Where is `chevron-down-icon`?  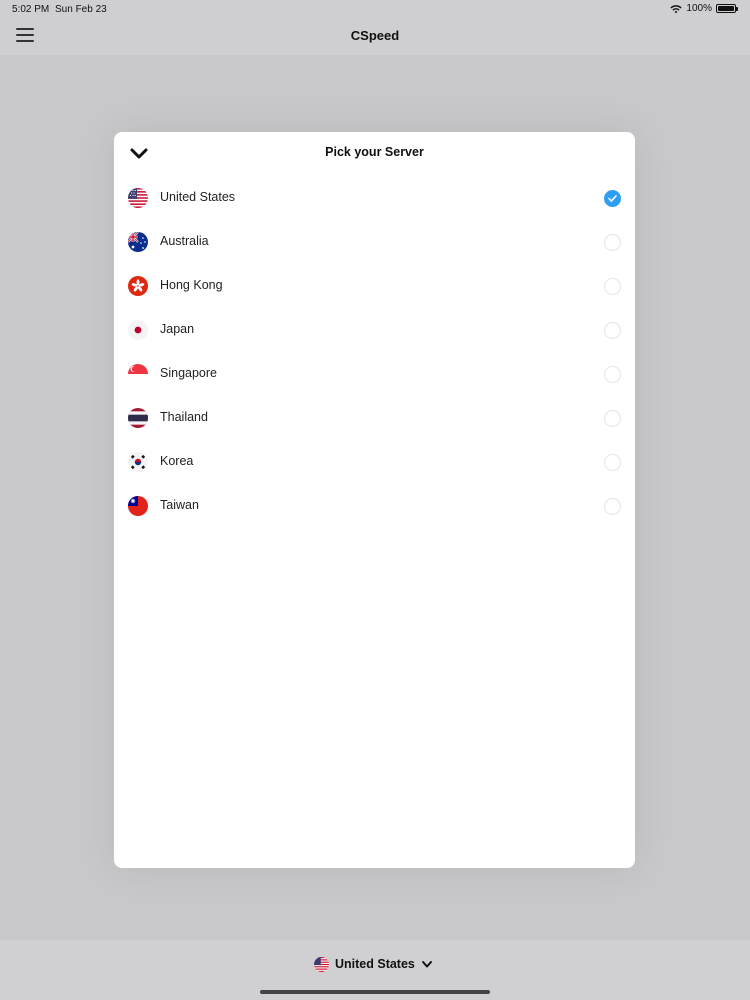 chevron-down-icon is located at coordinates (426, 964).